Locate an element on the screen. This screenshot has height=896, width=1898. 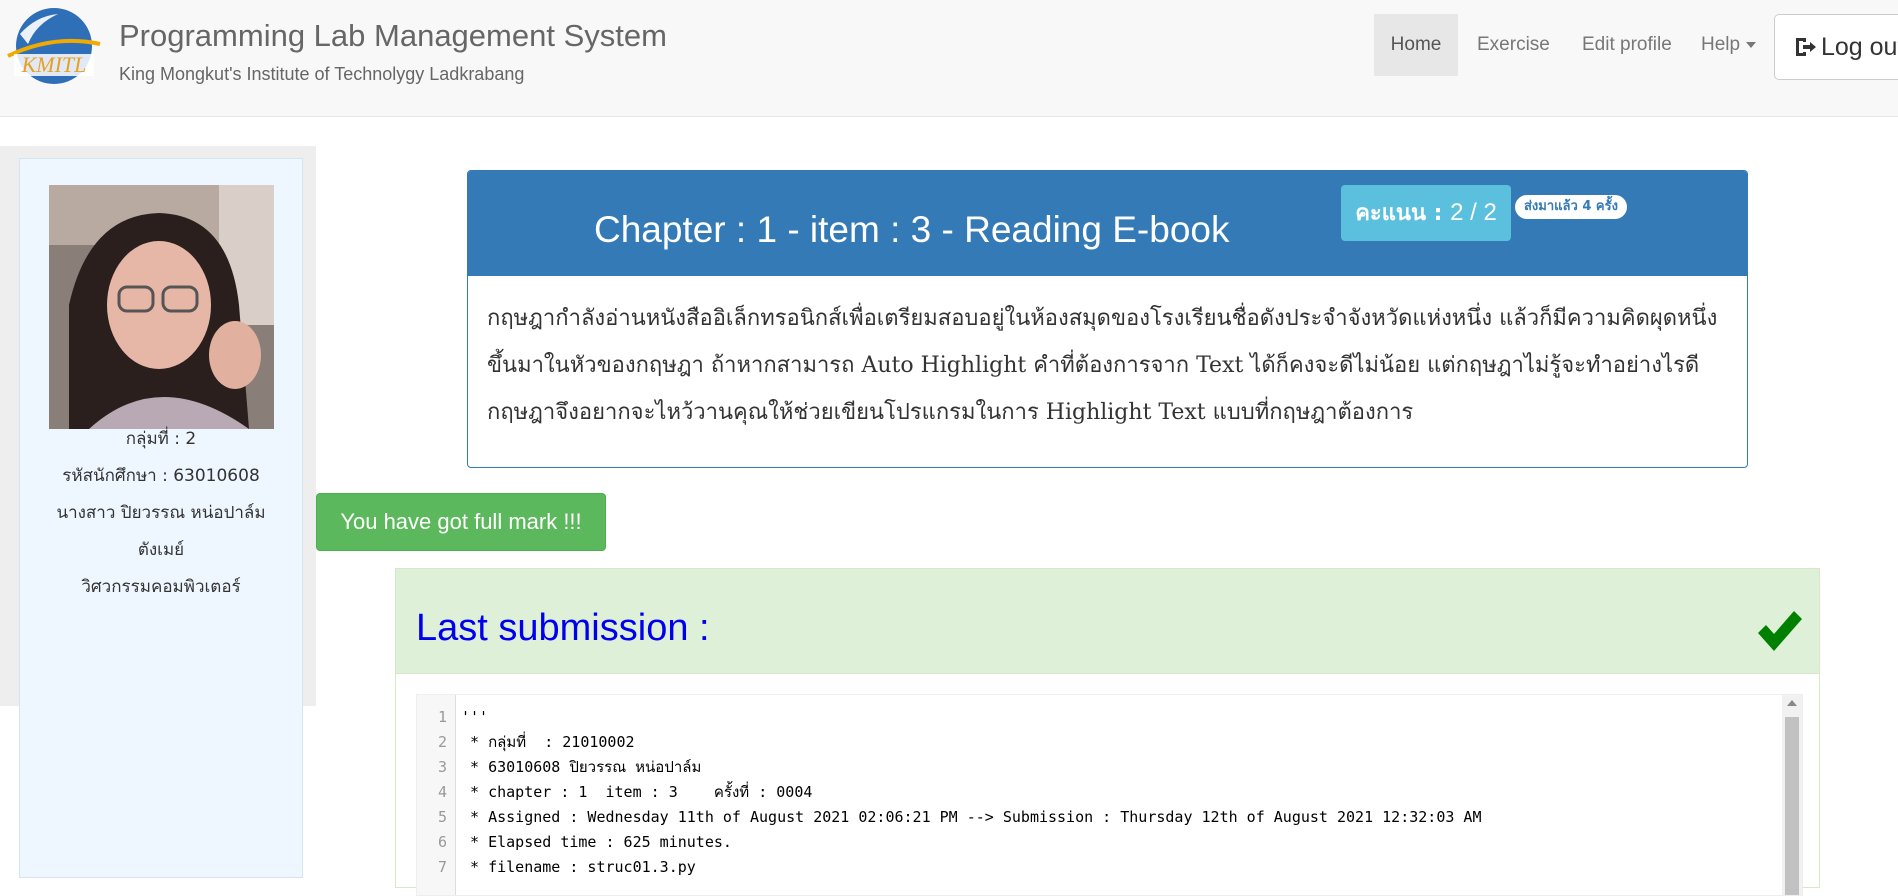
score-value: 2 / 2 is located at coordinates (1473, 212).